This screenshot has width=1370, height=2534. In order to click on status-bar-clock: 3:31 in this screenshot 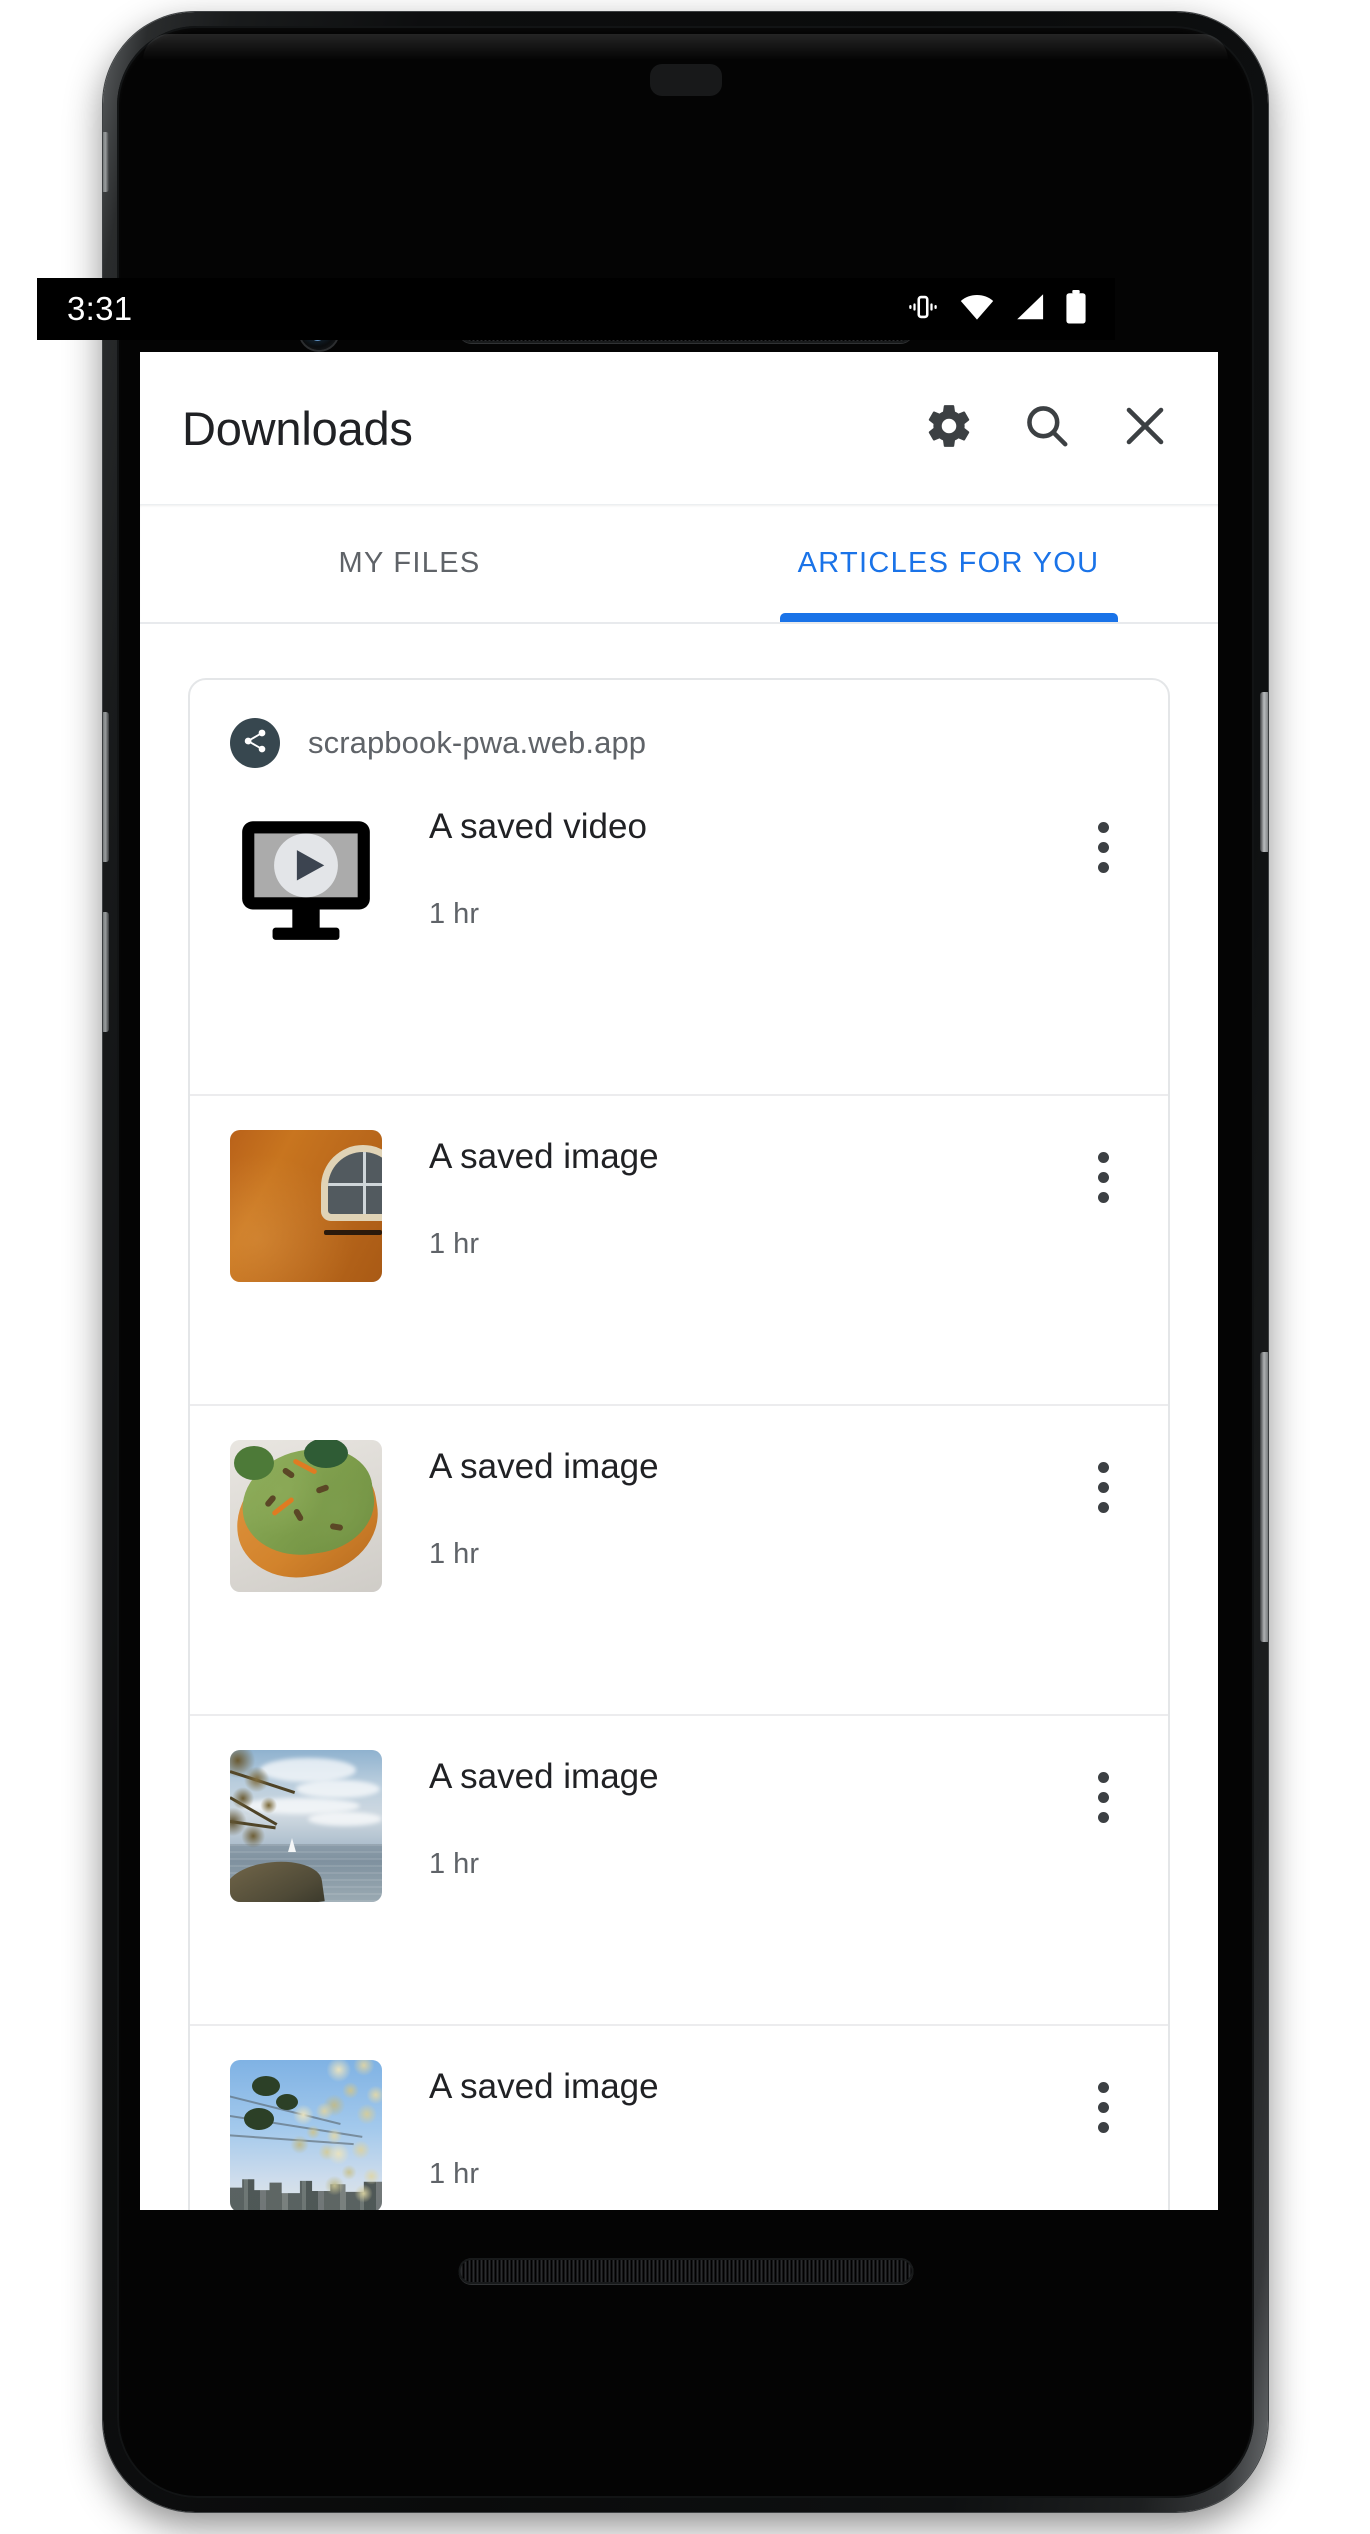, I will do `click(100, 308)`.